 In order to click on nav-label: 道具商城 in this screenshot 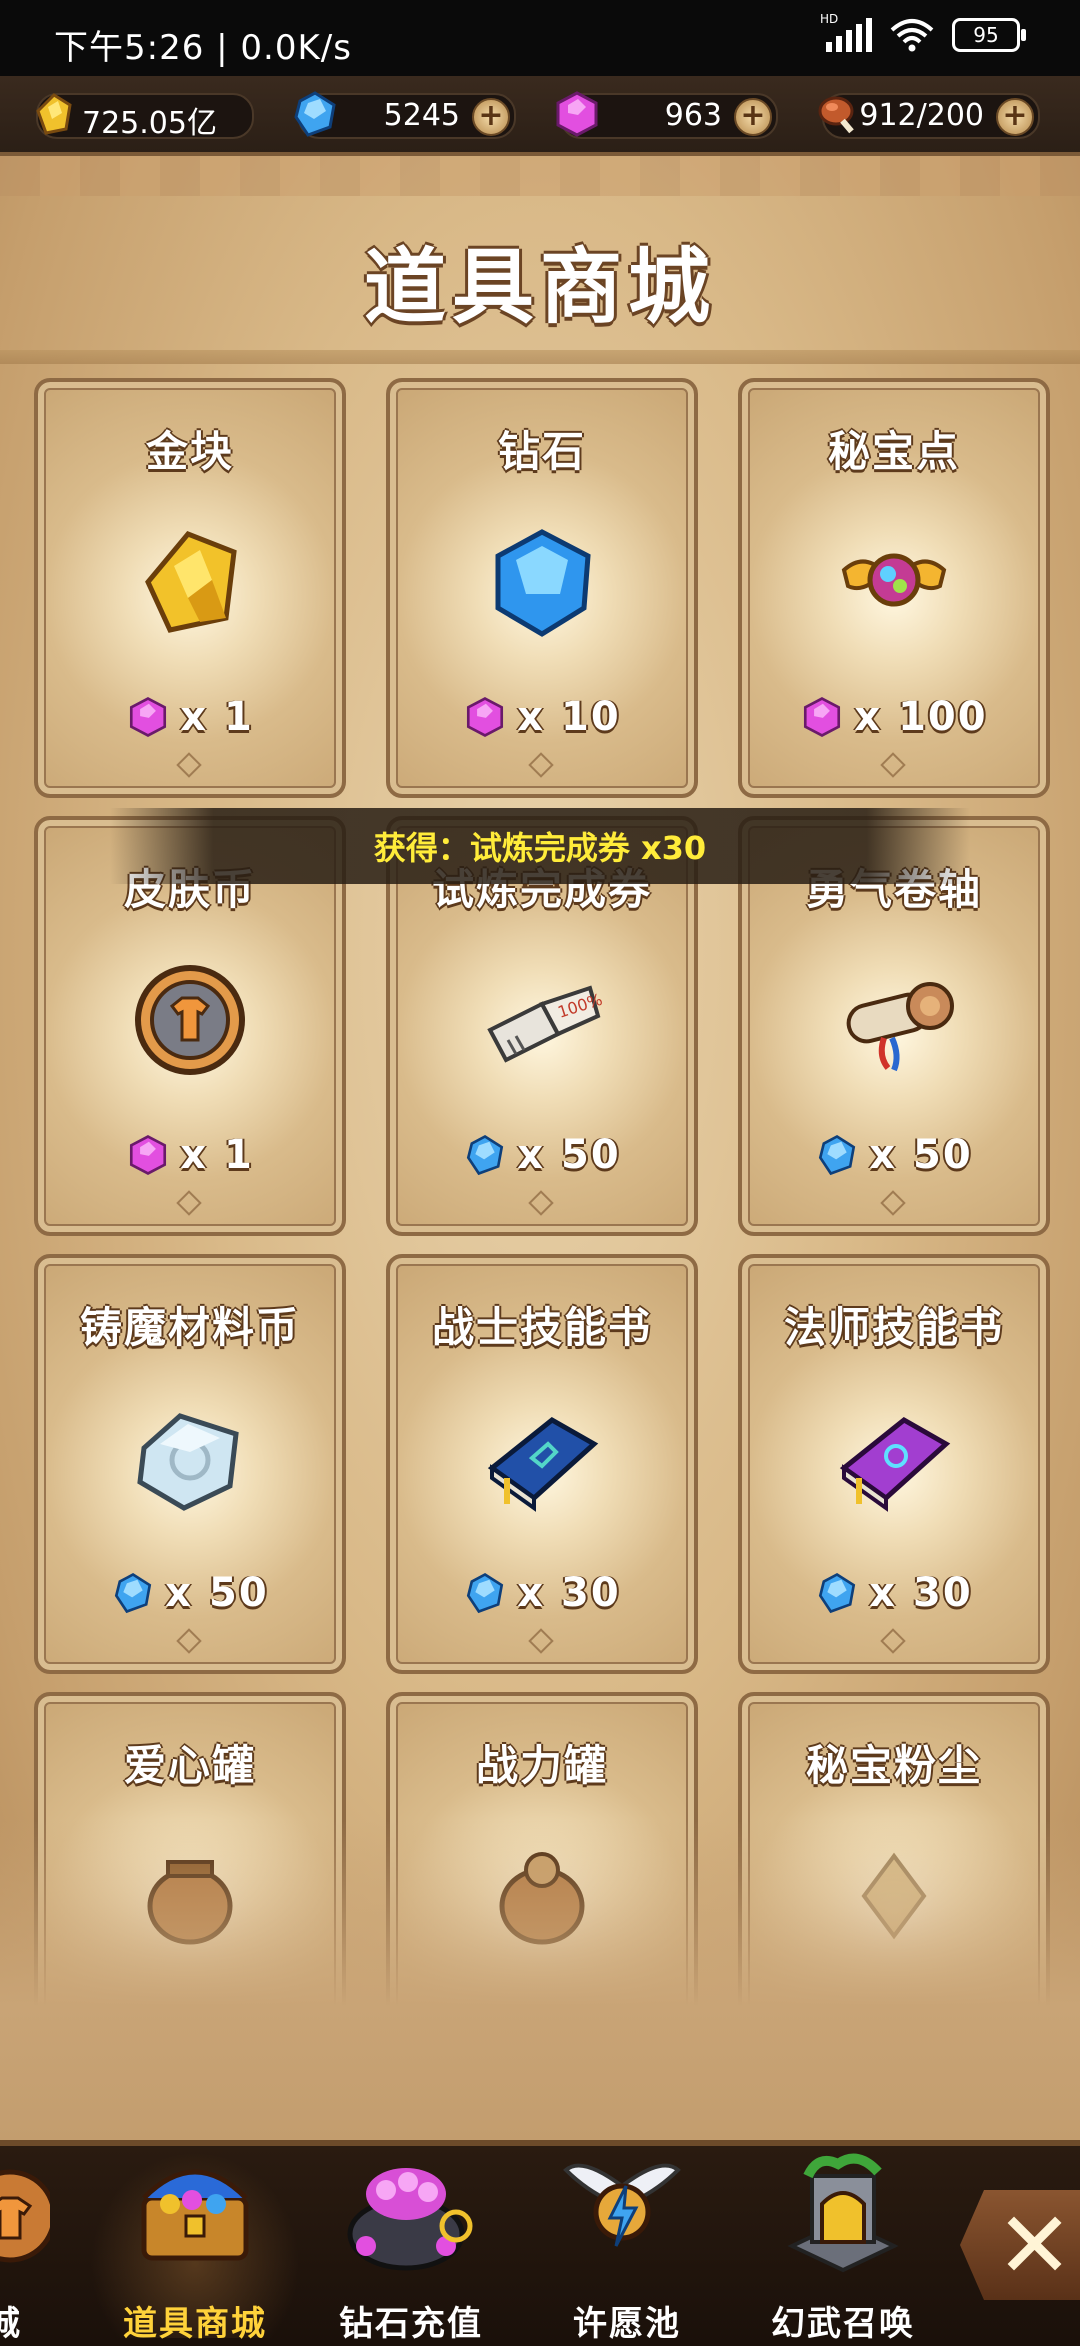, I will do `click(195, 2324)`.